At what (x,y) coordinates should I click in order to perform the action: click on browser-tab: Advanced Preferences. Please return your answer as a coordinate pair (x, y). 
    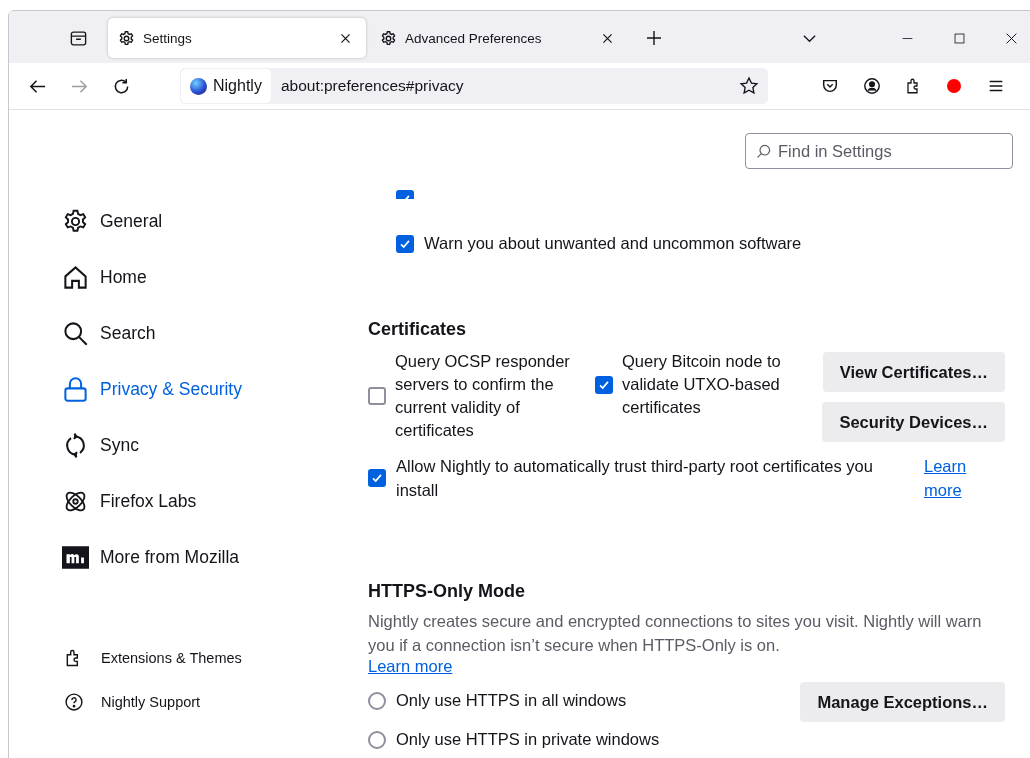
    Looking at the image, I should click on (499, 38).